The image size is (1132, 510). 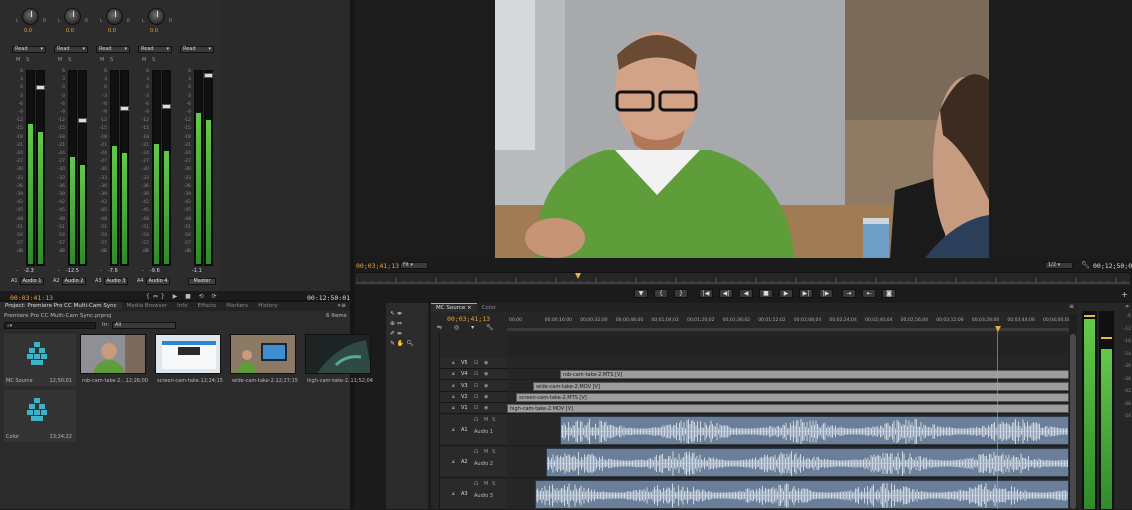 I want to click on project-item: screen-cam-take... 12;24;15, so click(x=191, y=360).